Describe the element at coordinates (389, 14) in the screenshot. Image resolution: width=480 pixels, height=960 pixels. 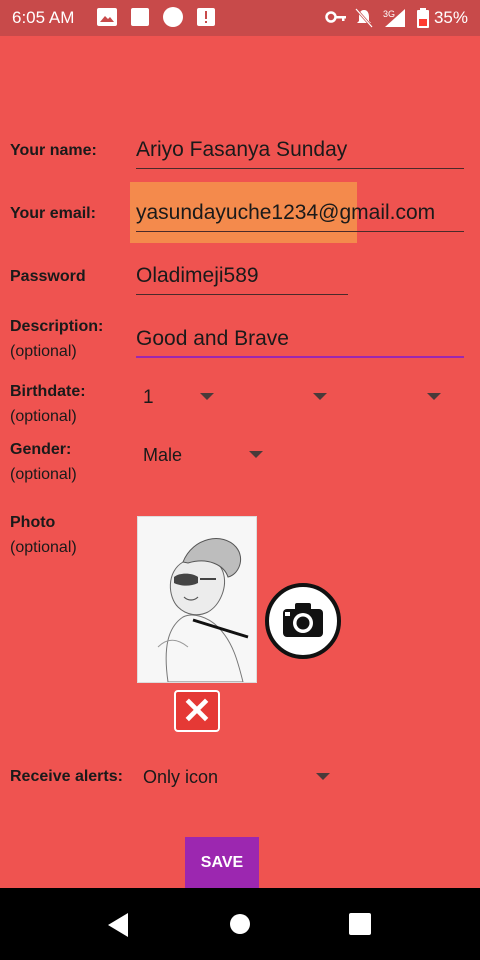
I see `svg-text: 3G` at that location.